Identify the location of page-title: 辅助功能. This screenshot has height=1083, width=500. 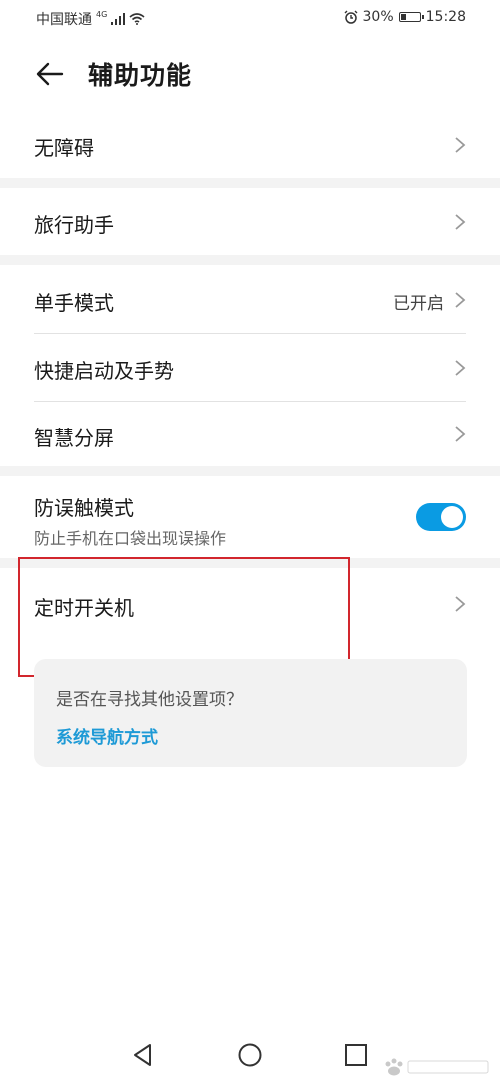
(140, 75).